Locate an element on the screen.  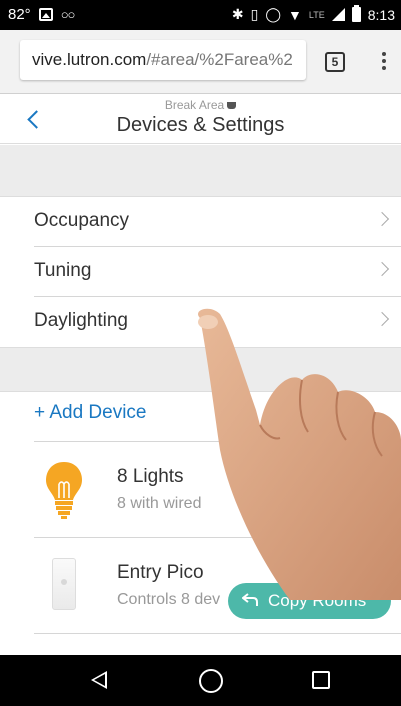
clock: 8:13 is located at coordinates (381, 14).